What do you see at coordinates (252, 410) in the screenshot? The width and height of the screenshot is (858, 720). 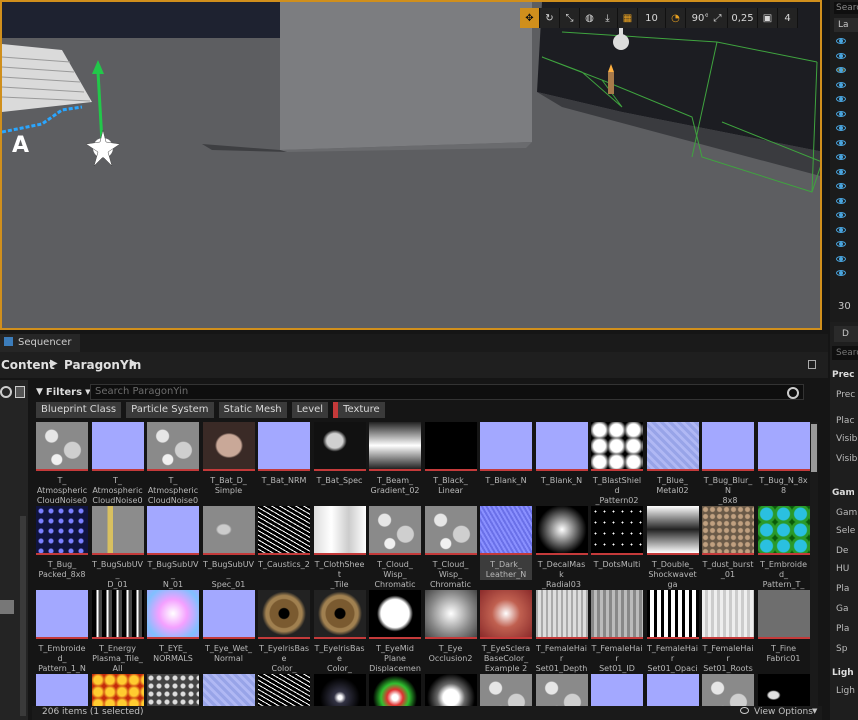 I see `type-filter-chip: Static Mesh` at bounding box center [252, 410].